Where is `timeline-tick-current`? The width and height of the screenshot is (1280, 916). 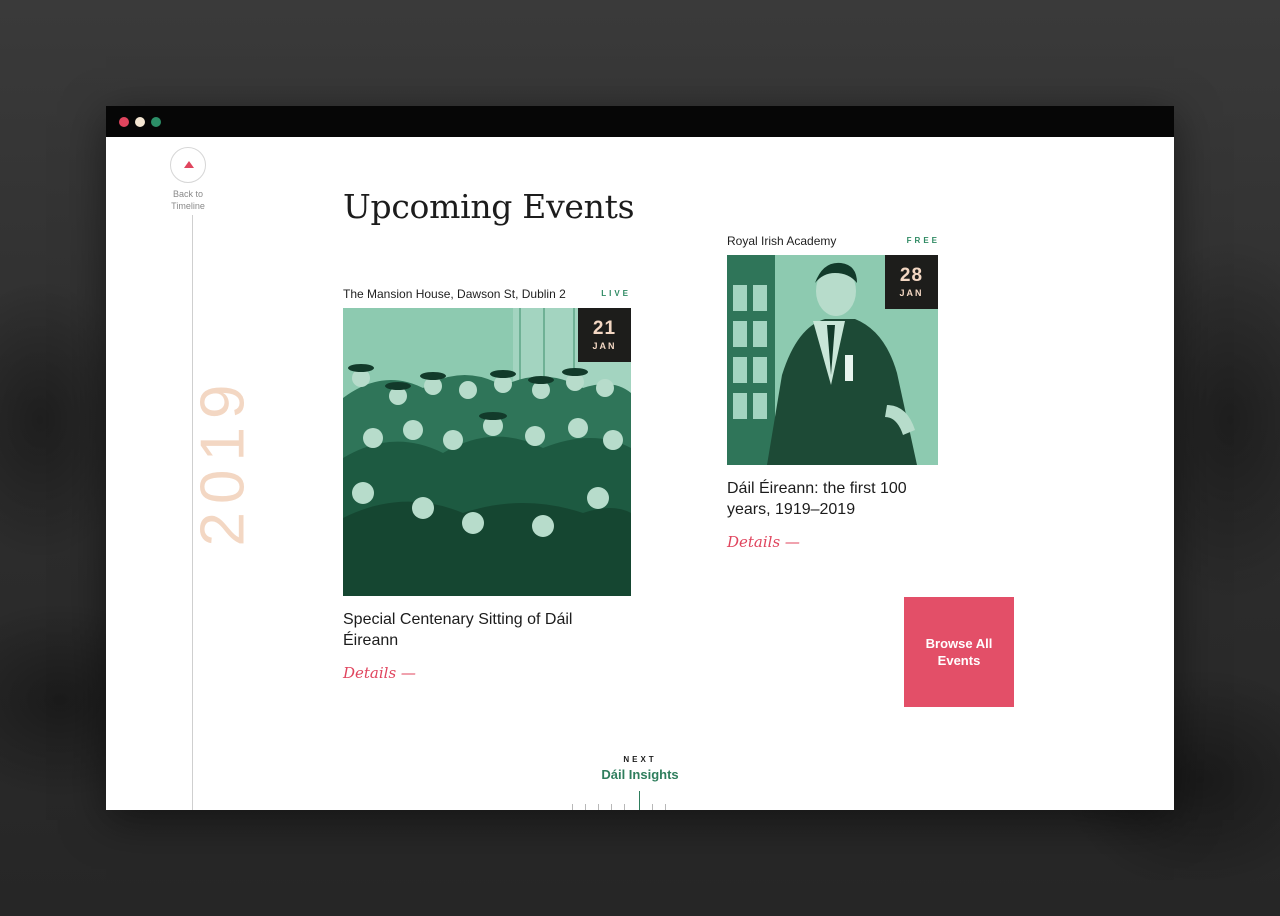 timeline-tick-current is located at coordinates (639, 800).